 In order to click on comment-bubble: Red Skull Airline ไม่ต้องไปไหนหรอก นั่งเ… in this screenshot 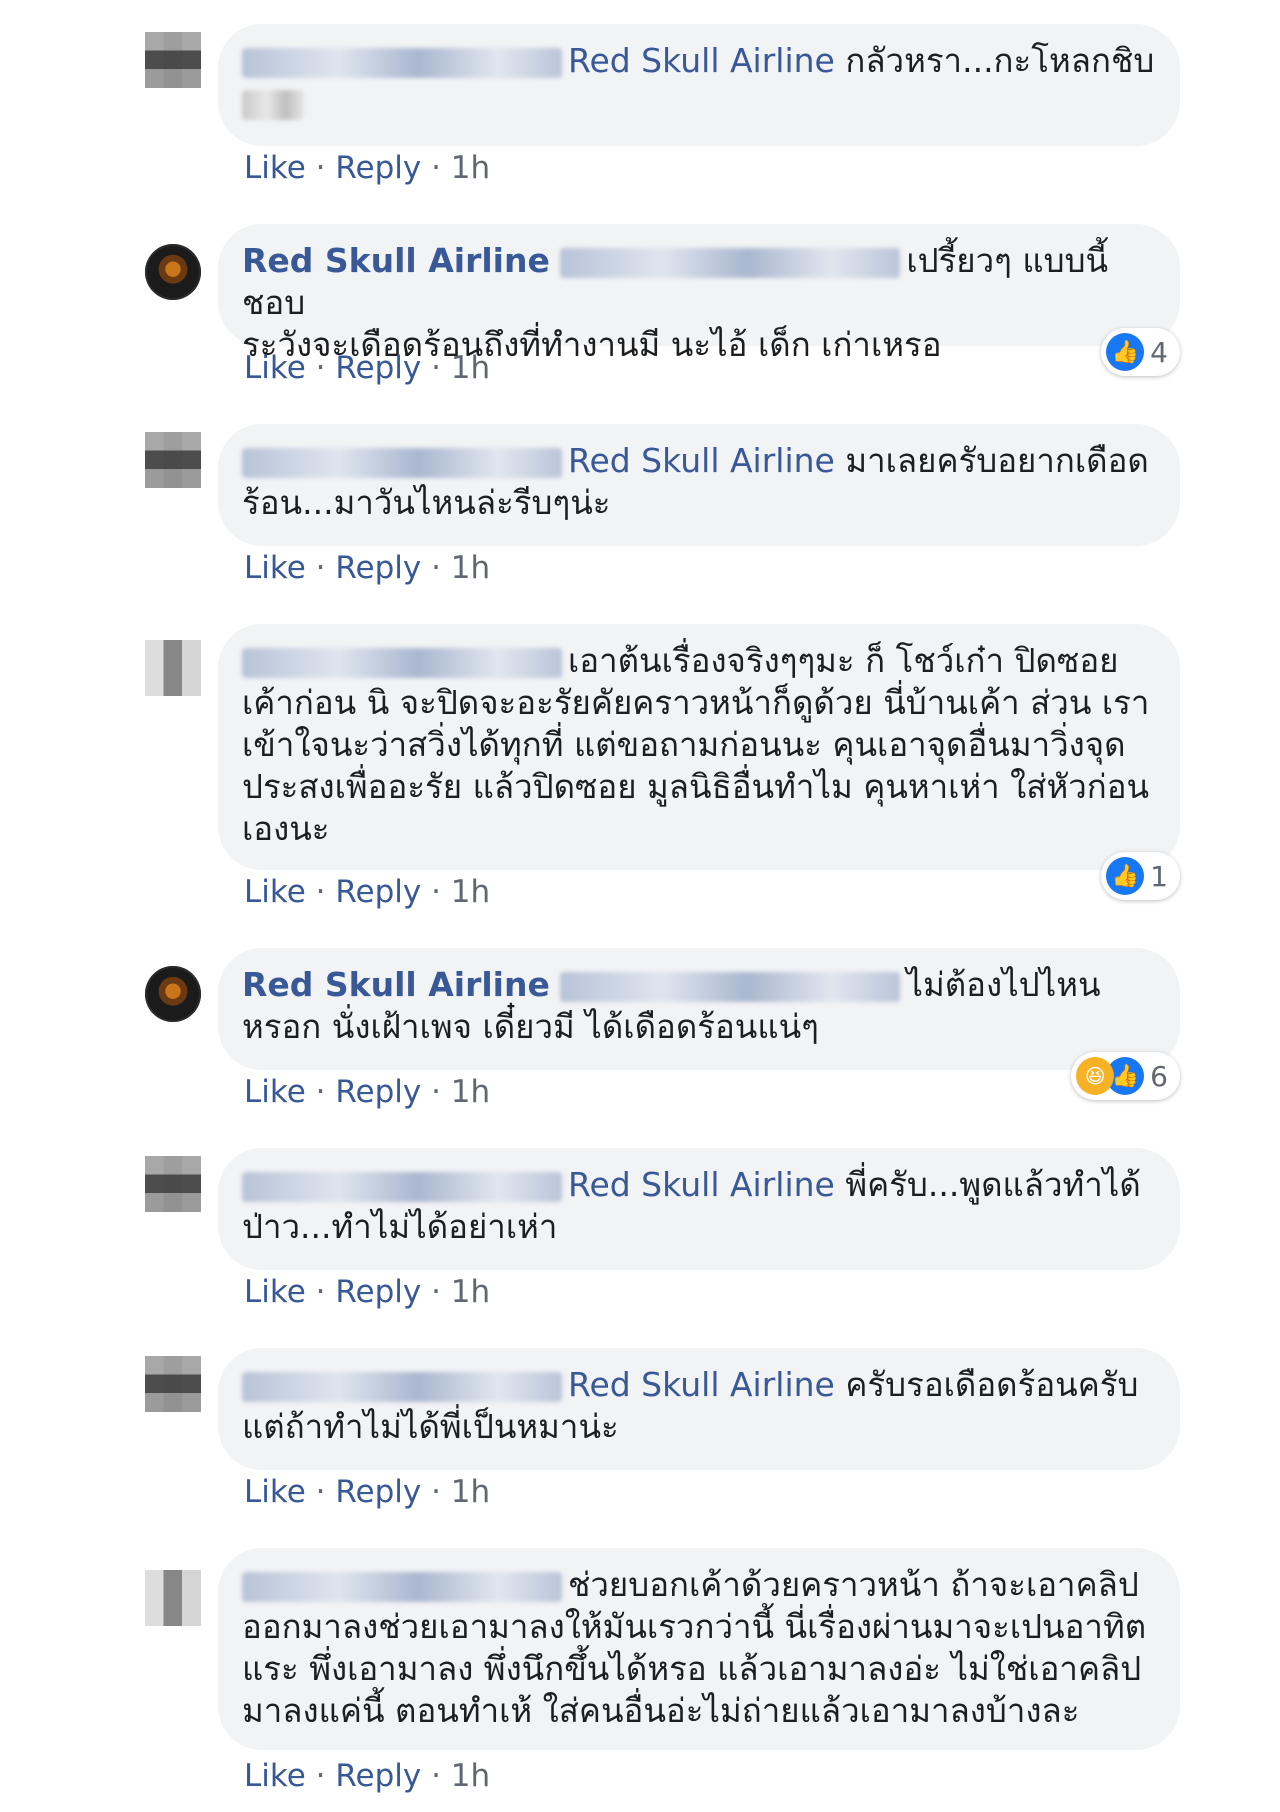, I will do `click(699, 1009)`.